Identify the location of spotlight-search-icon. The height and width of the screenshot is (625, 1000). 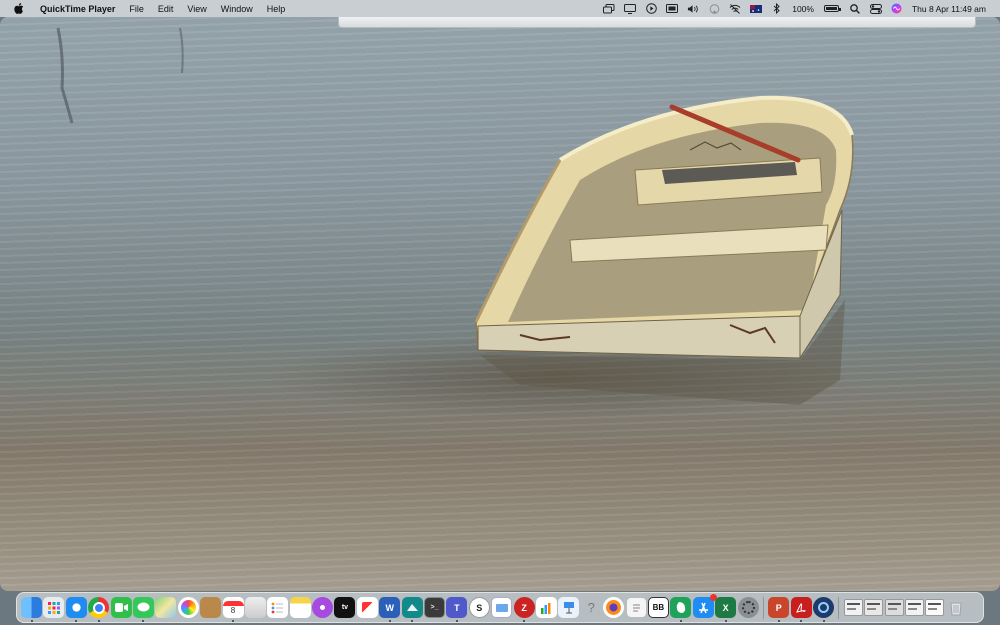
(855, 8).